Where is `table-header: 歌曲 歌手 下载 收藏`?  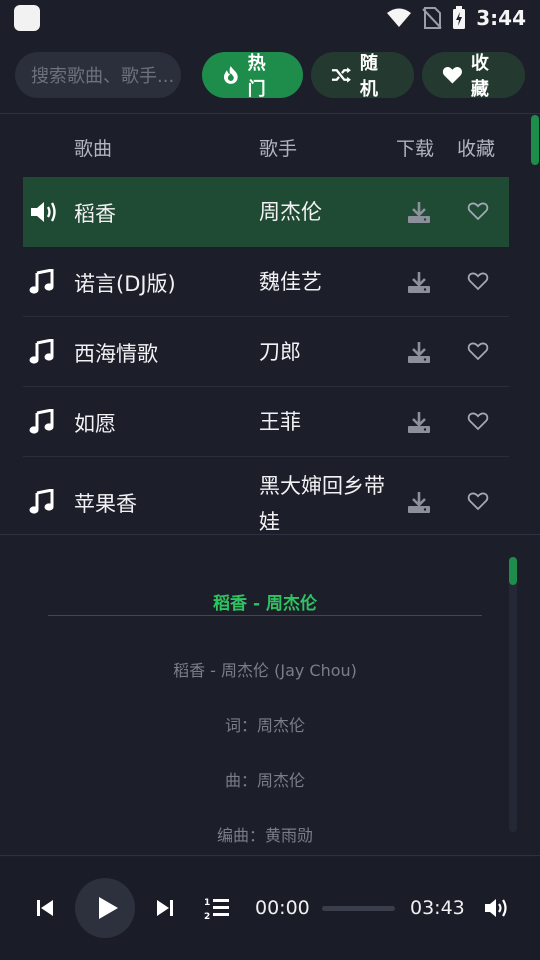
table-header: 歌曲 歌手 下载 收藏 is located at coordinates (270, 146).